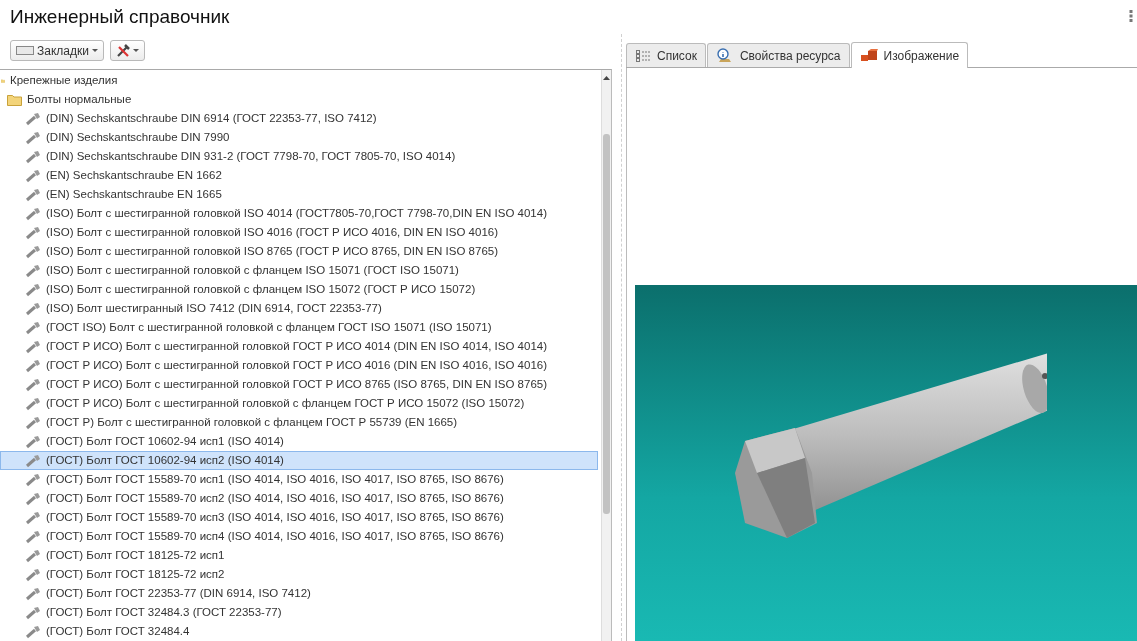 This screenshot has width=1137, height=641. I want to click on more-menu-icon, so click(1131, 16).